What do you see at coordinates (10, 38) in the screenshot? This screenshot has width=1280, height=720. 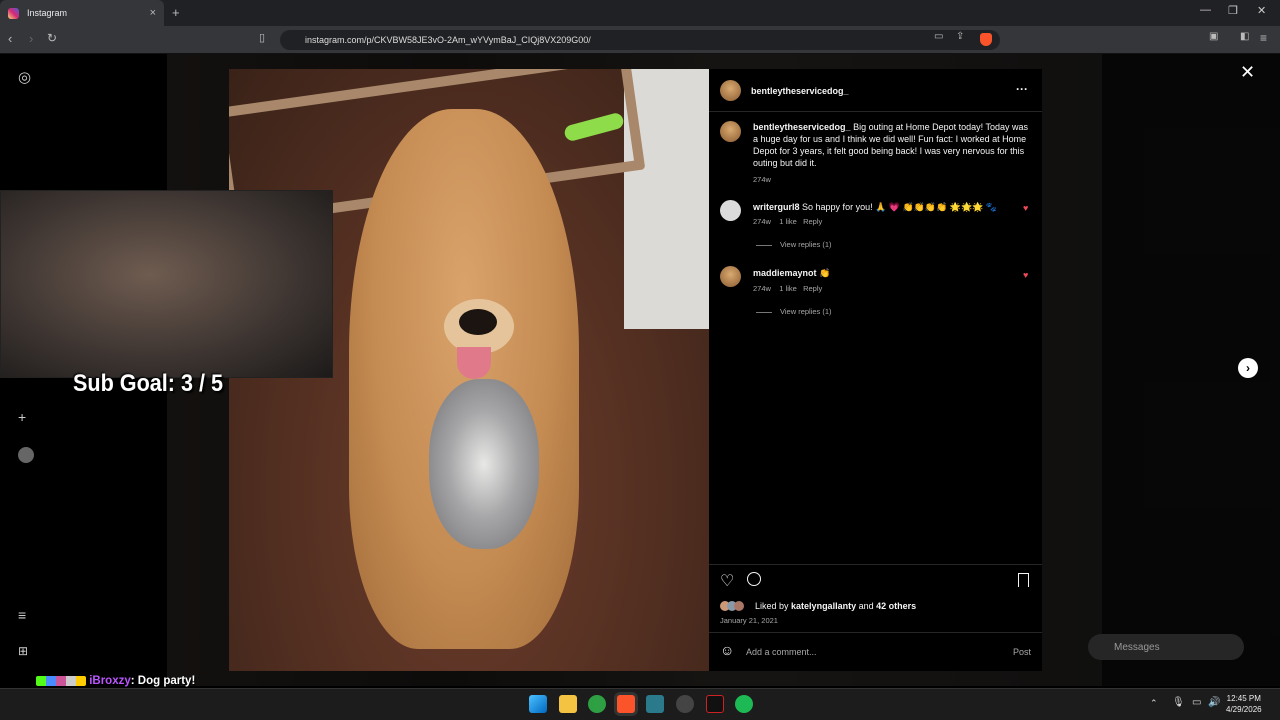 I see `back-icon: ‹` at bounding box center [10, 38].